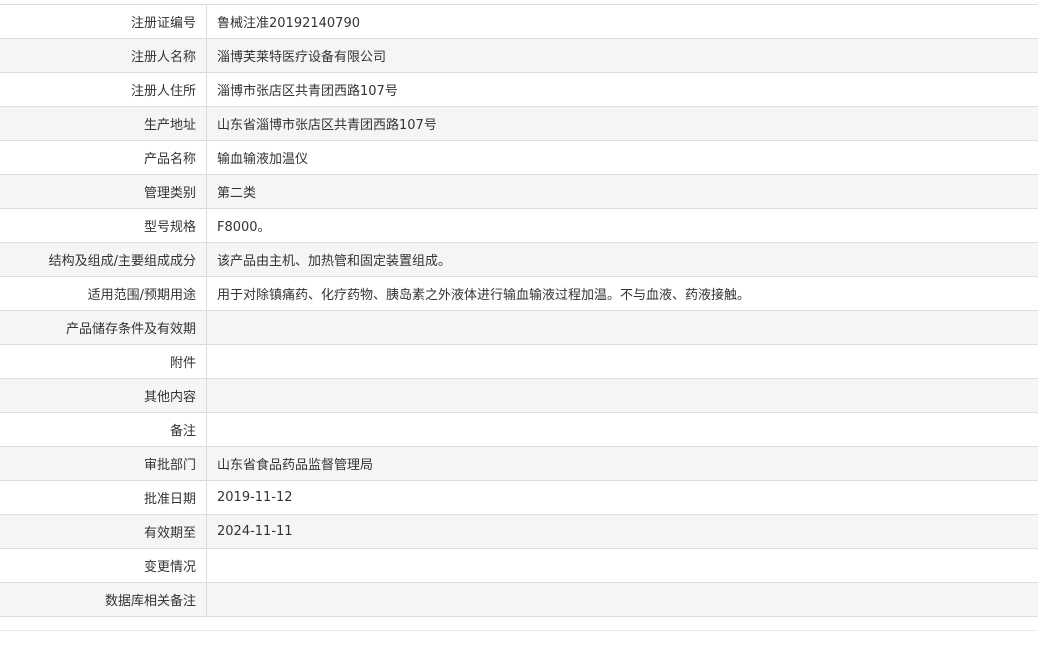 This screenshot has height=647, width=1038. I want to click on row-value: 山东省食品药品监督管理局, so click(622, 463).